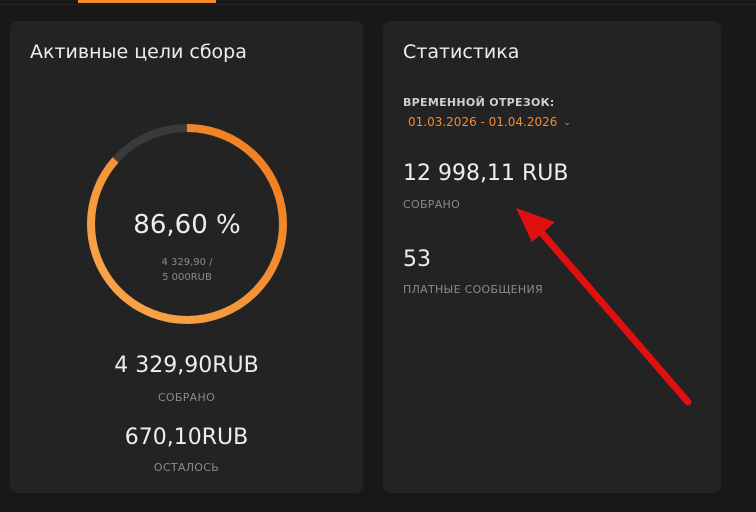 This screenshot has width=756, height=512. What do you see at coordinates (417, 259) in the screenshot?
I see `paid-messages-value: 53` at bounding box center [417, 259].